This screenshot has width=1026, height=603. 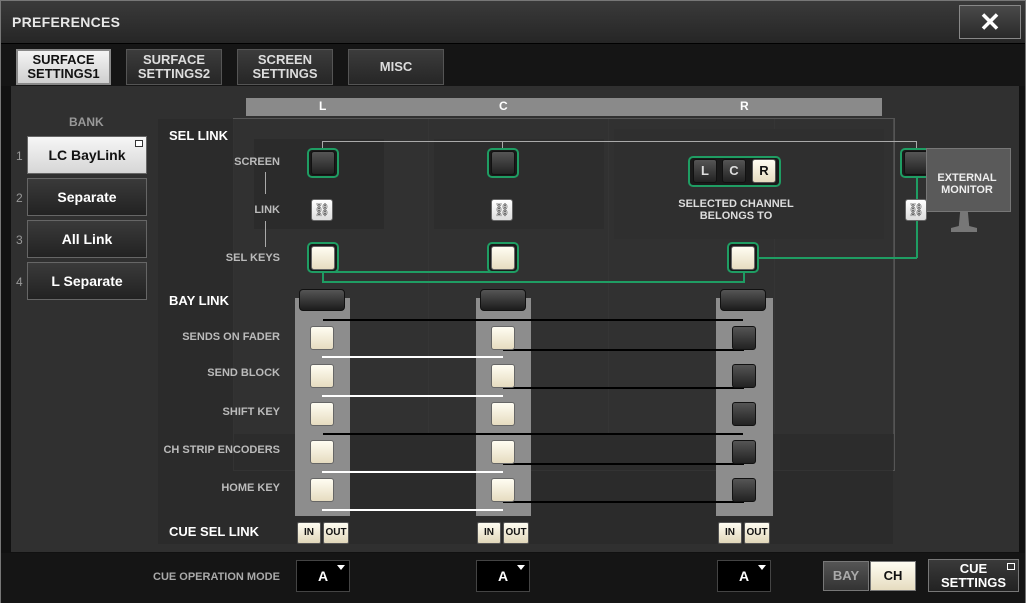 I want to click on tab-label: MISC, so click(x=396, y=66).